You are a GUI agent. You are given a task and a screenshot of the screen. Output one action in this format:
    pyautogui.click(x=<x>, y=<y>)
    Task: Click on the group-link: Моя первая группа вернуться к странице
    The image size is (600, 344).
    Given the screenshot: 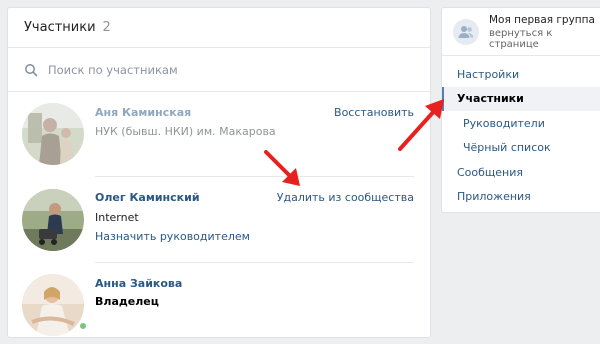 What is the action you would take?
    pyautogui.click(x=521, y=32)
    